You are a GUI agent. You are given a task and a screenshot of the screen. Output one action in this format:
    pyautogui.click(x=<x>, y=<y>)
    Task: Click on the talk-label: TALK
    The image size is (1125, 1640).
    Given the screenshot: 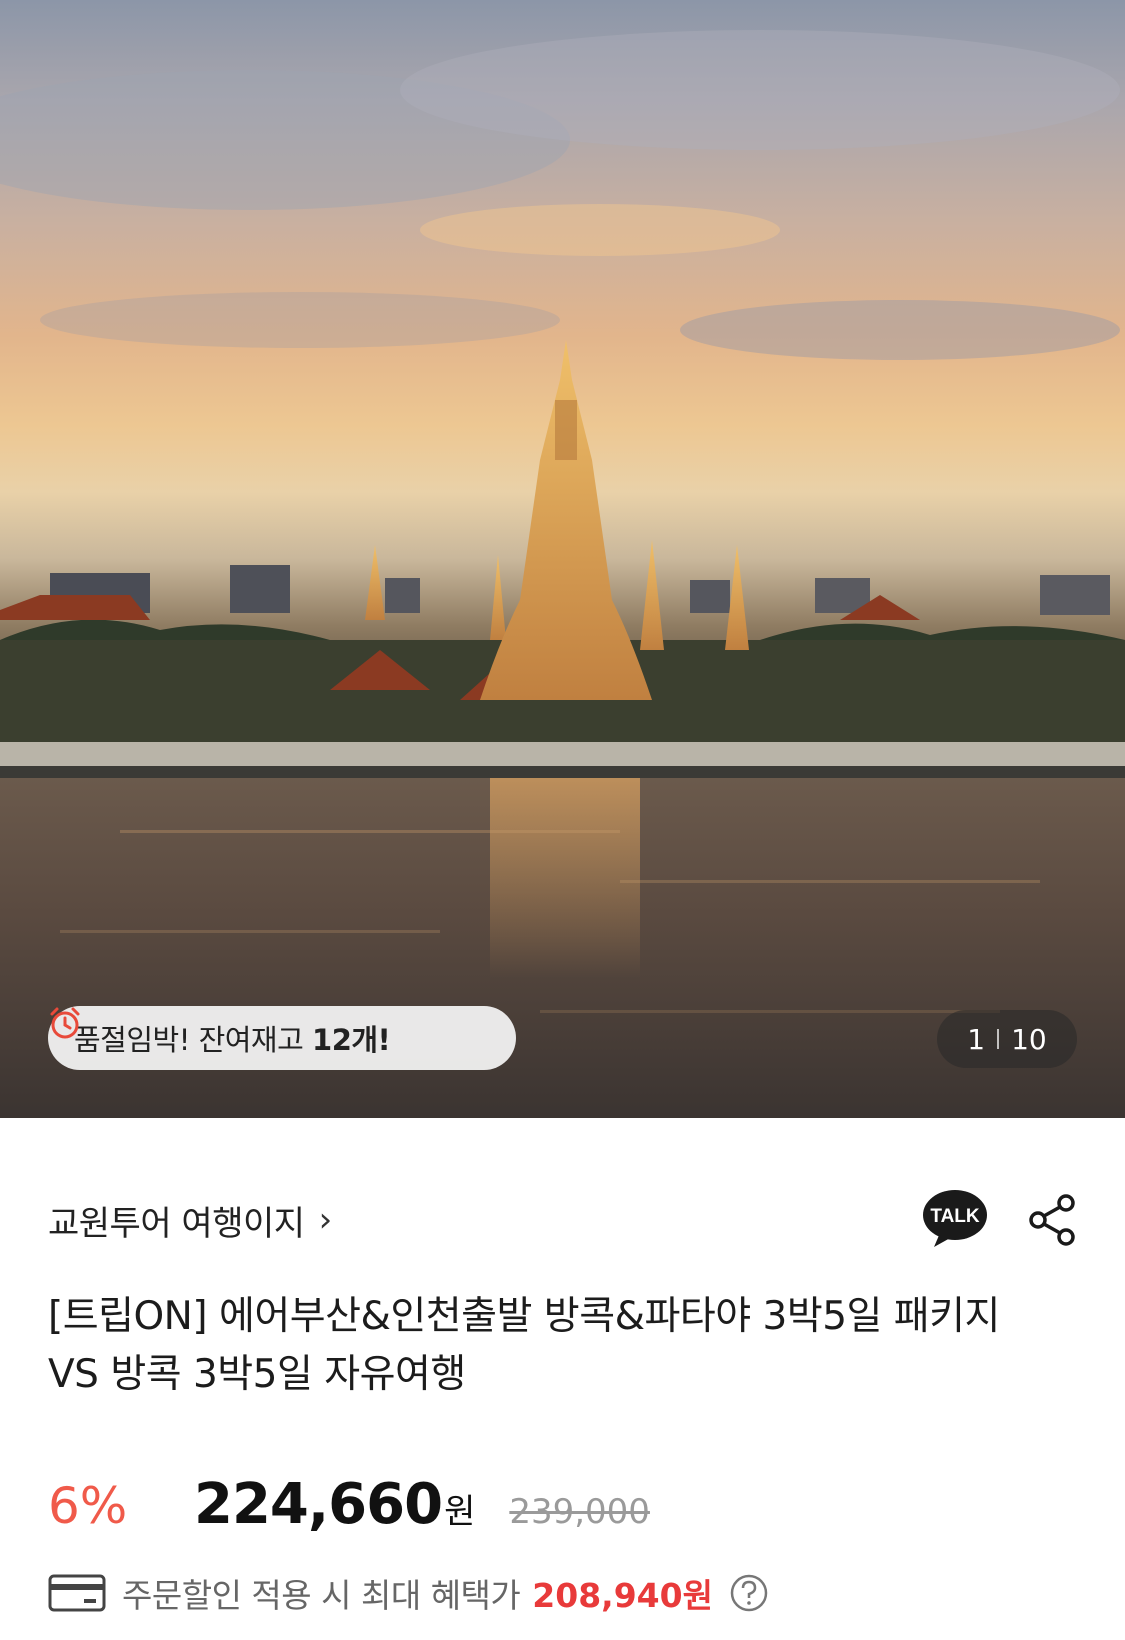 What is the action you would take?
    pyautogui.click(x=955, y=1216)
    